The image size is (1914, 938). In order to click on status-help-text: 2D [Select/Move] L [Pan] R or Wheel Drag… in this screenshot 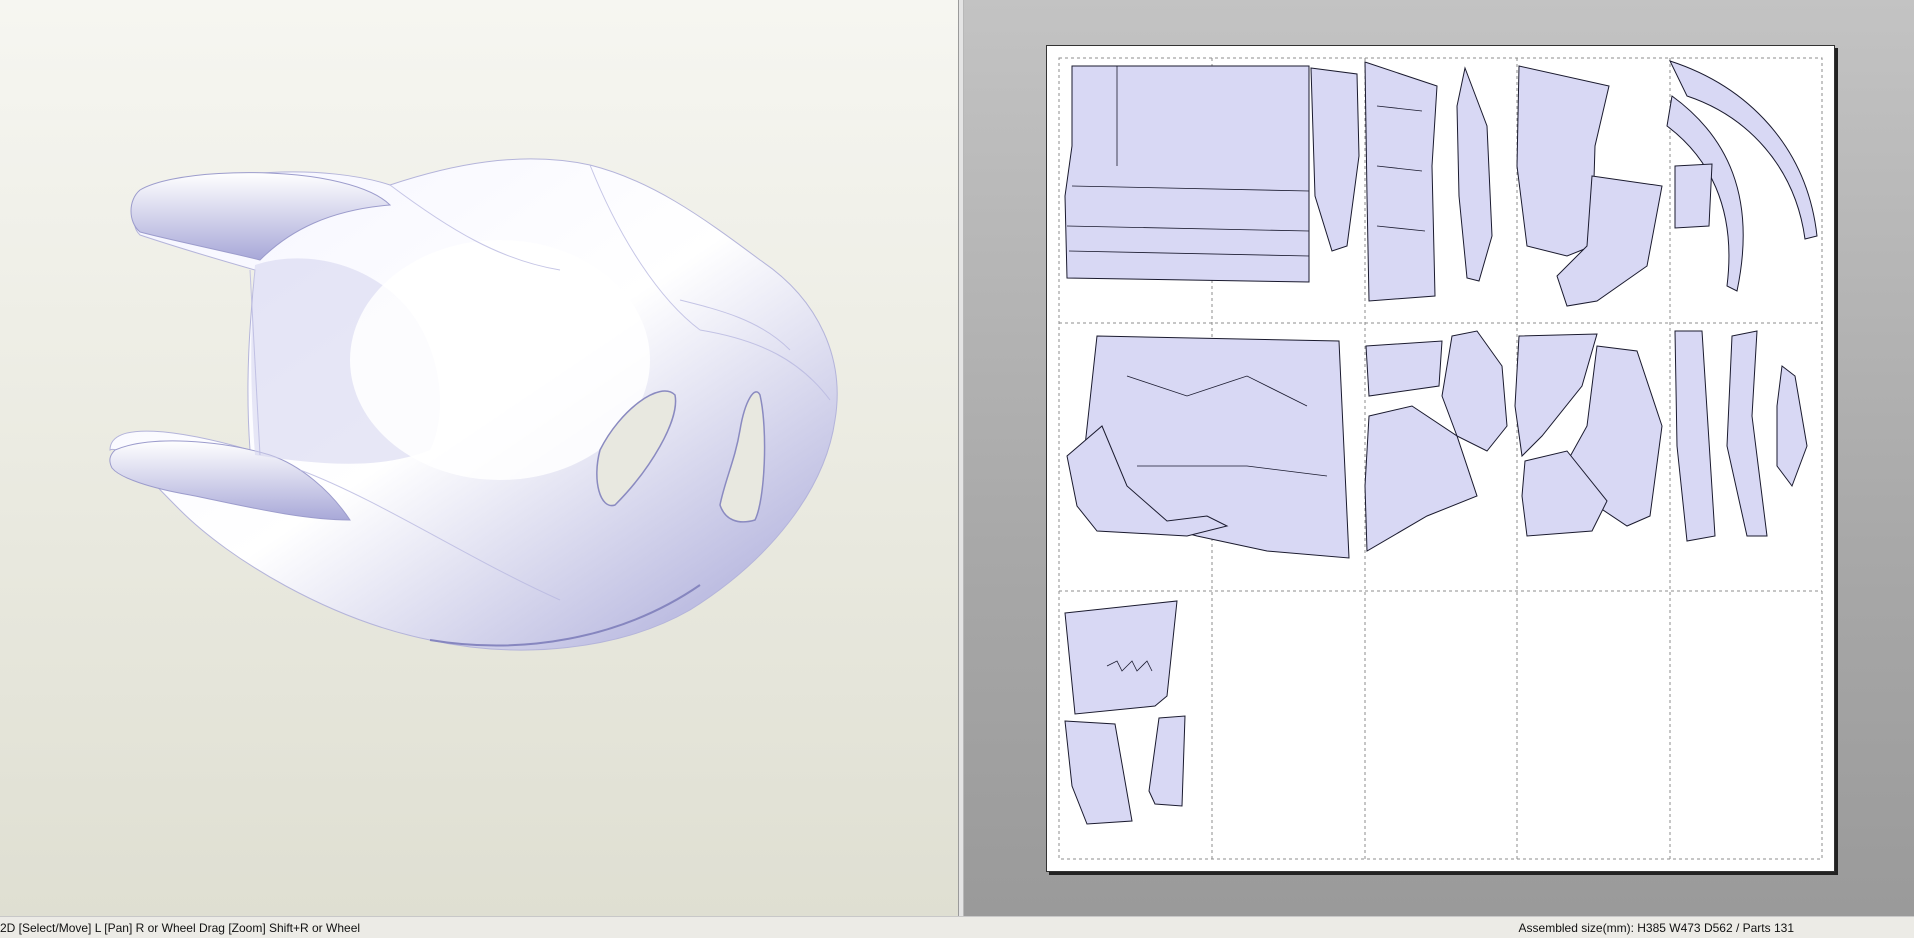, I will do `click(180, 928)`.